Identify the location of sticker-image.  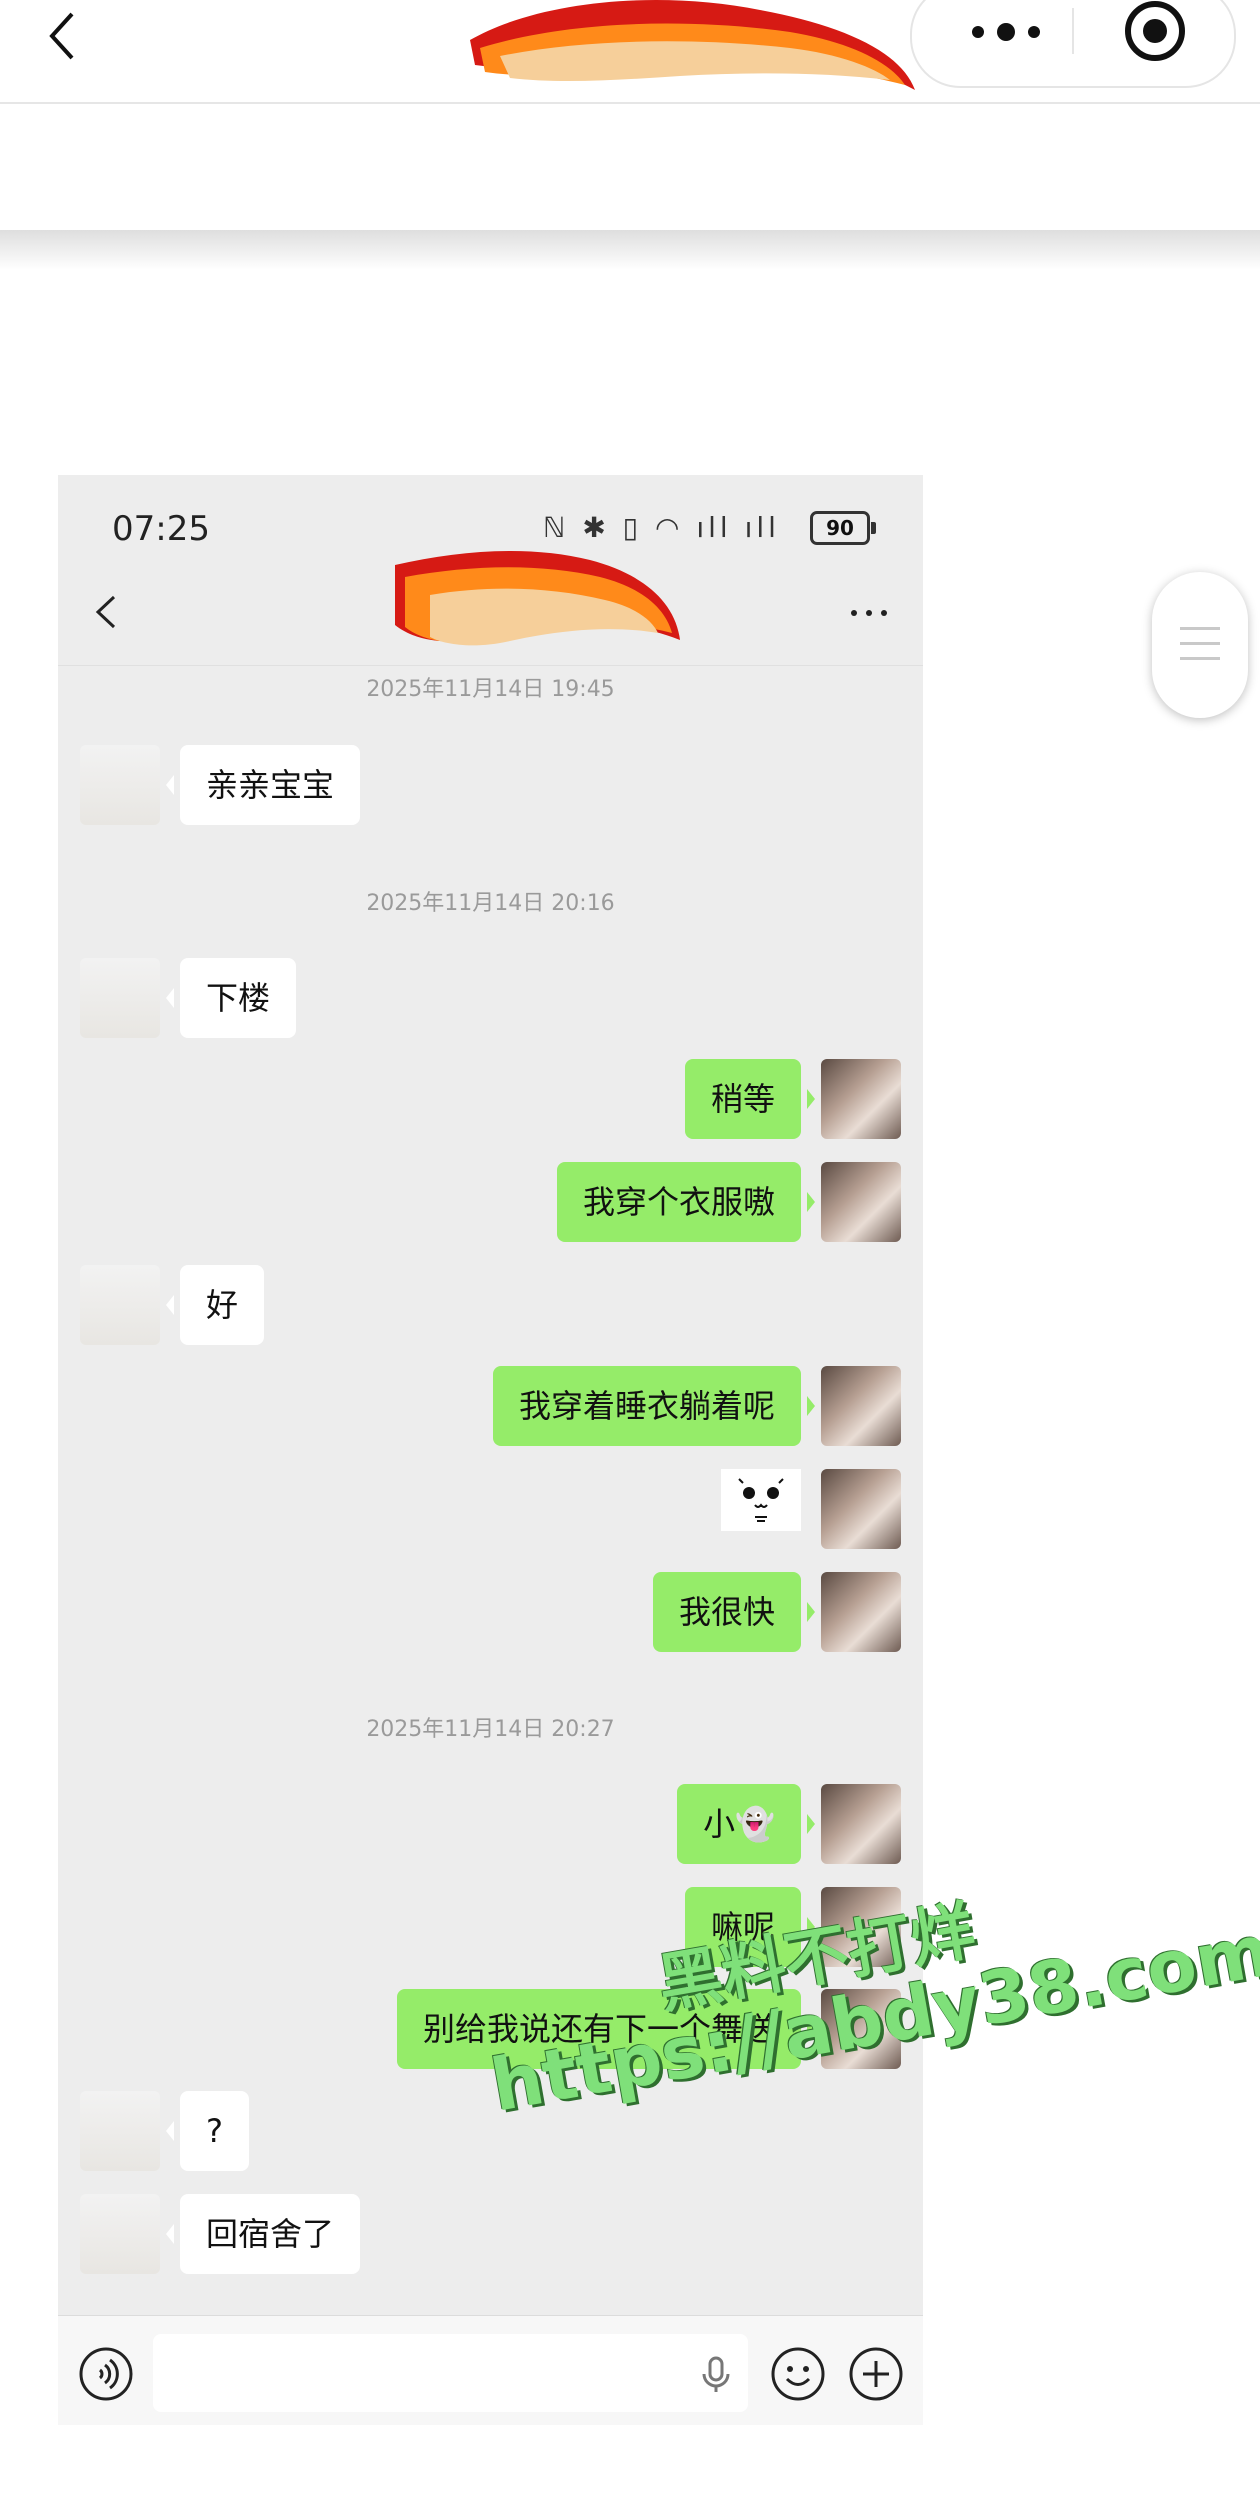
(761, 1500).